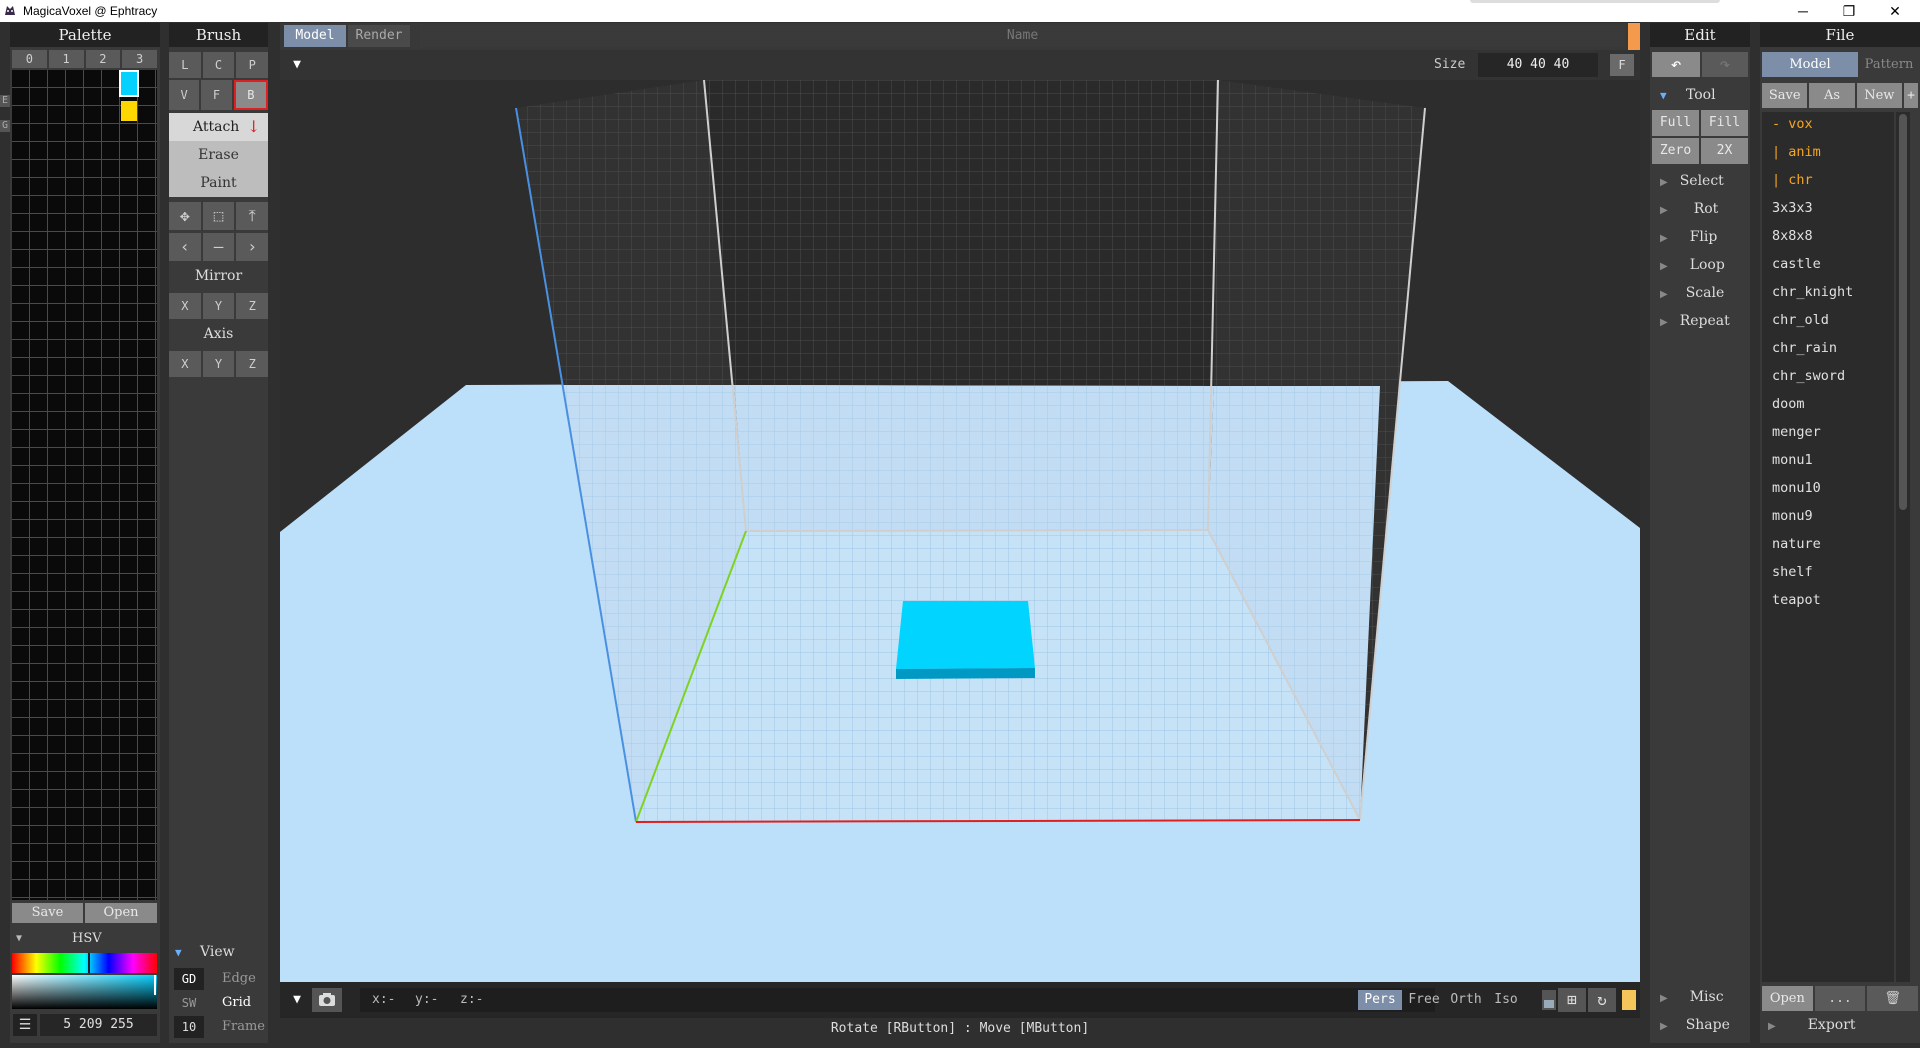 The image size is (1920, 1048). What do you see at coordinates (84, 485) in the screenshot?
I see `palette-grid` at bounding box center [84, 485].